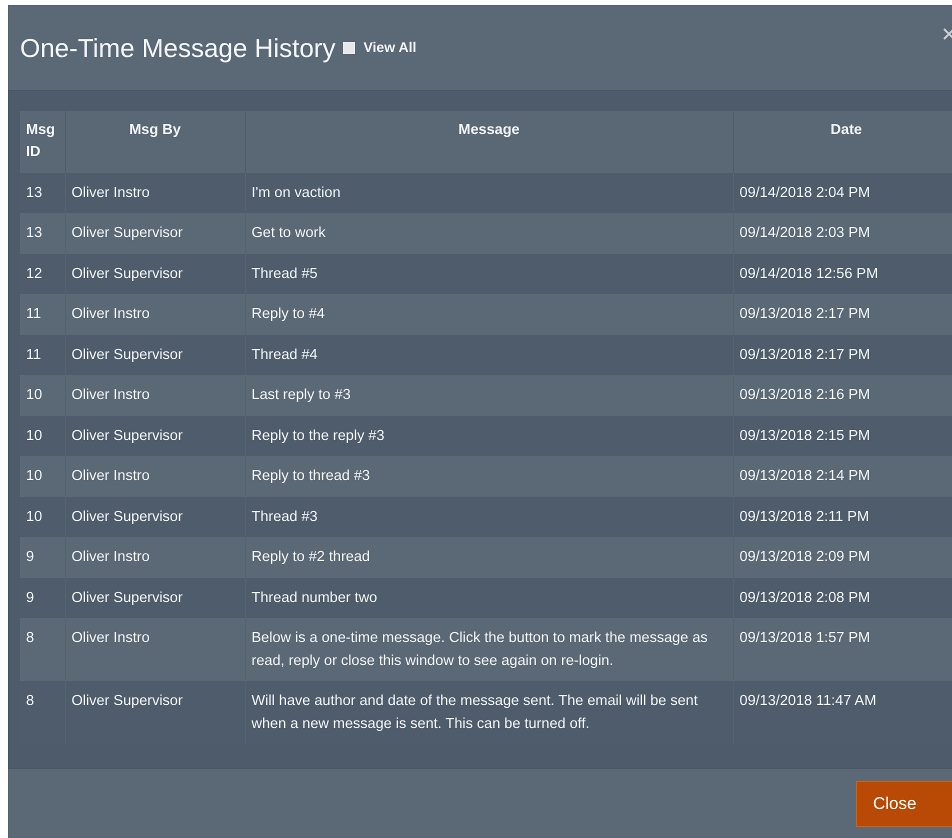 The width and height of the screenshot is (952, 838). Describe the element at coordinates (842, 598) in the screenshot. I see `table-cell: 09/13/2018 2:08 PM` at that location.